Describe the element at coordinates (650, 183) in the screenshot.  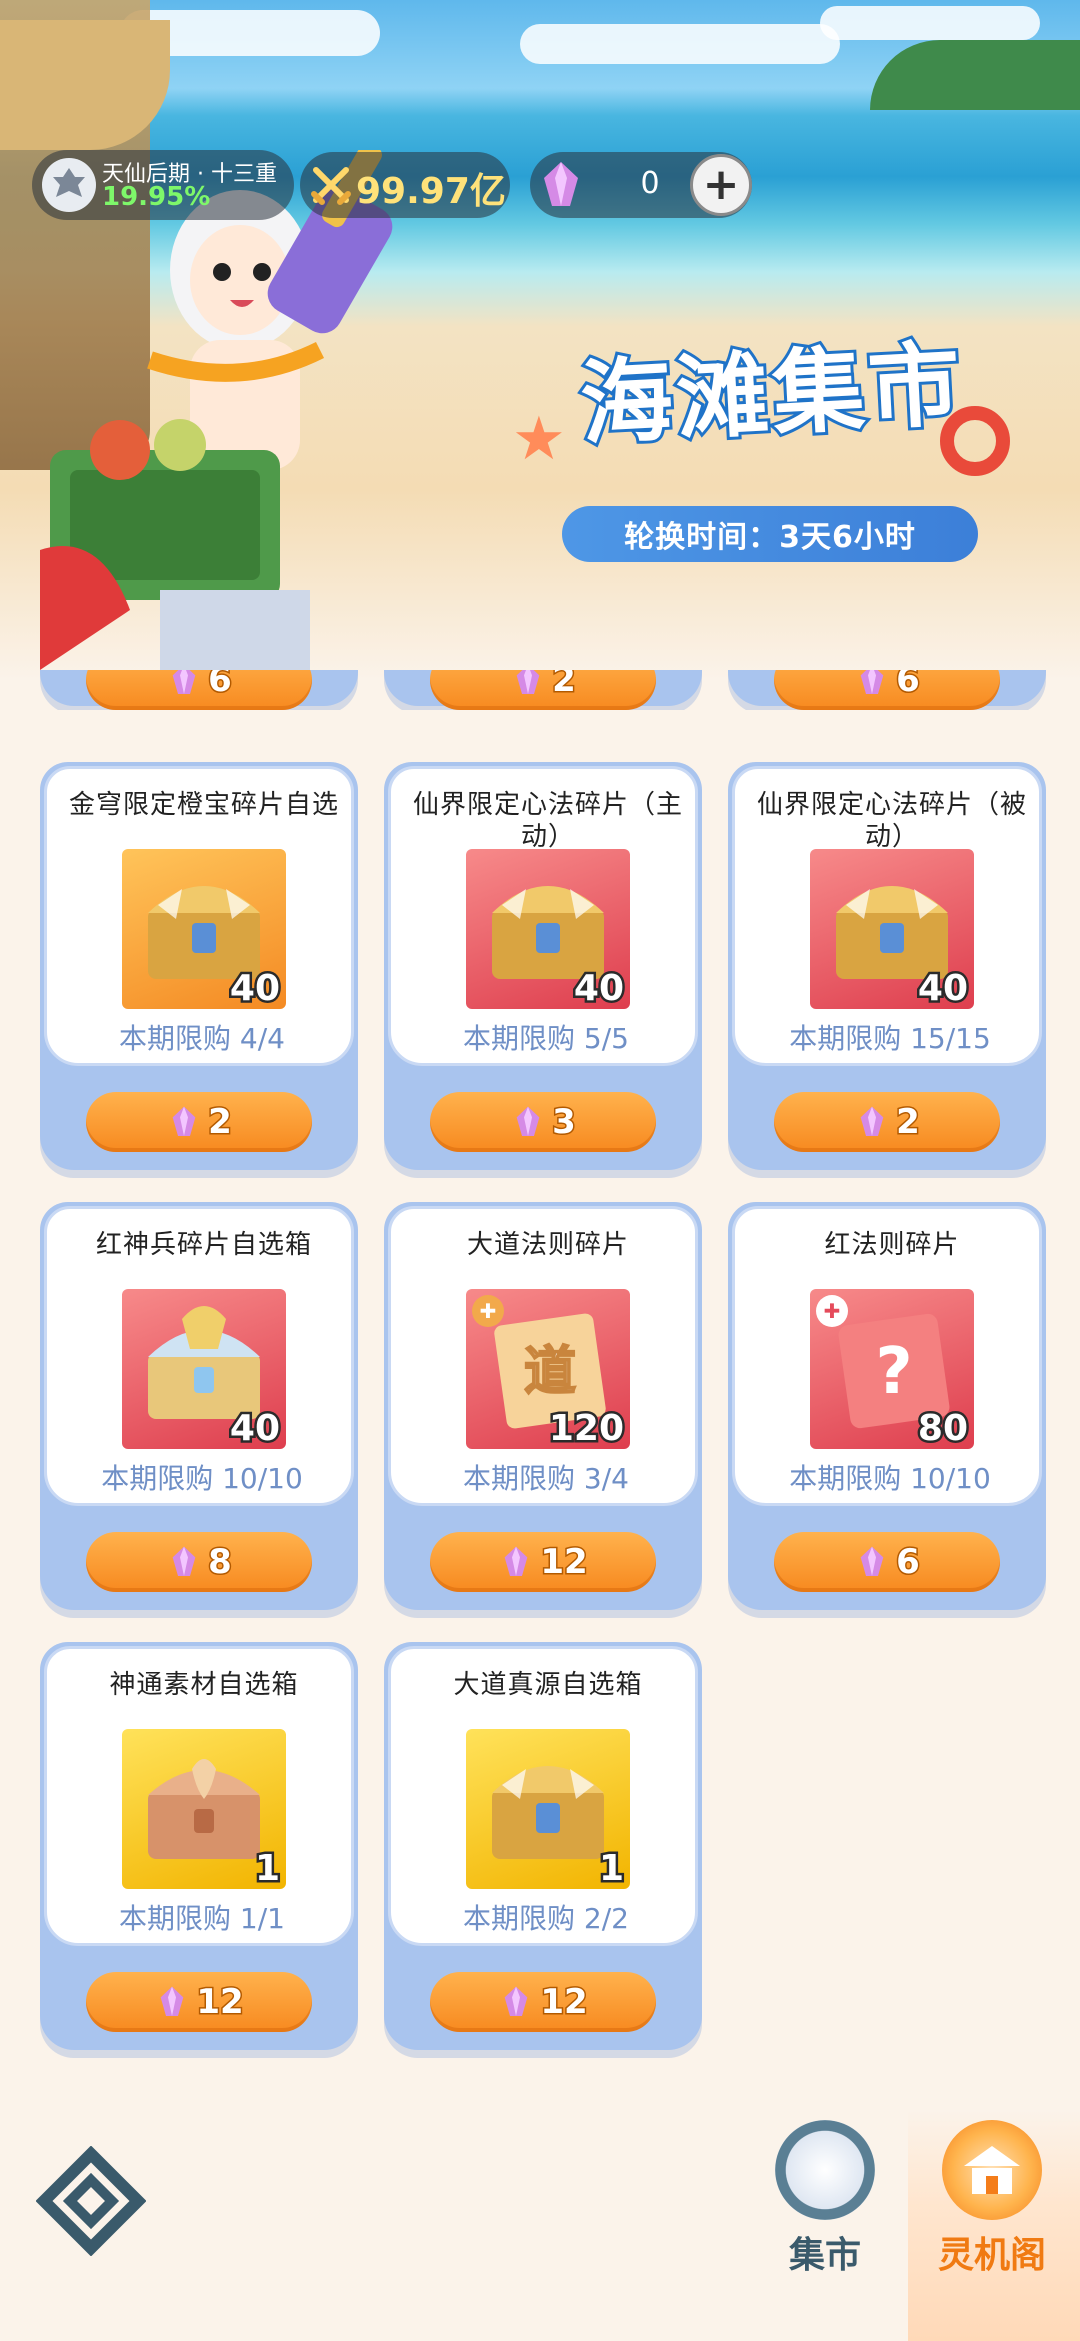
I see `spirit-crystal-count: 0` at that location.